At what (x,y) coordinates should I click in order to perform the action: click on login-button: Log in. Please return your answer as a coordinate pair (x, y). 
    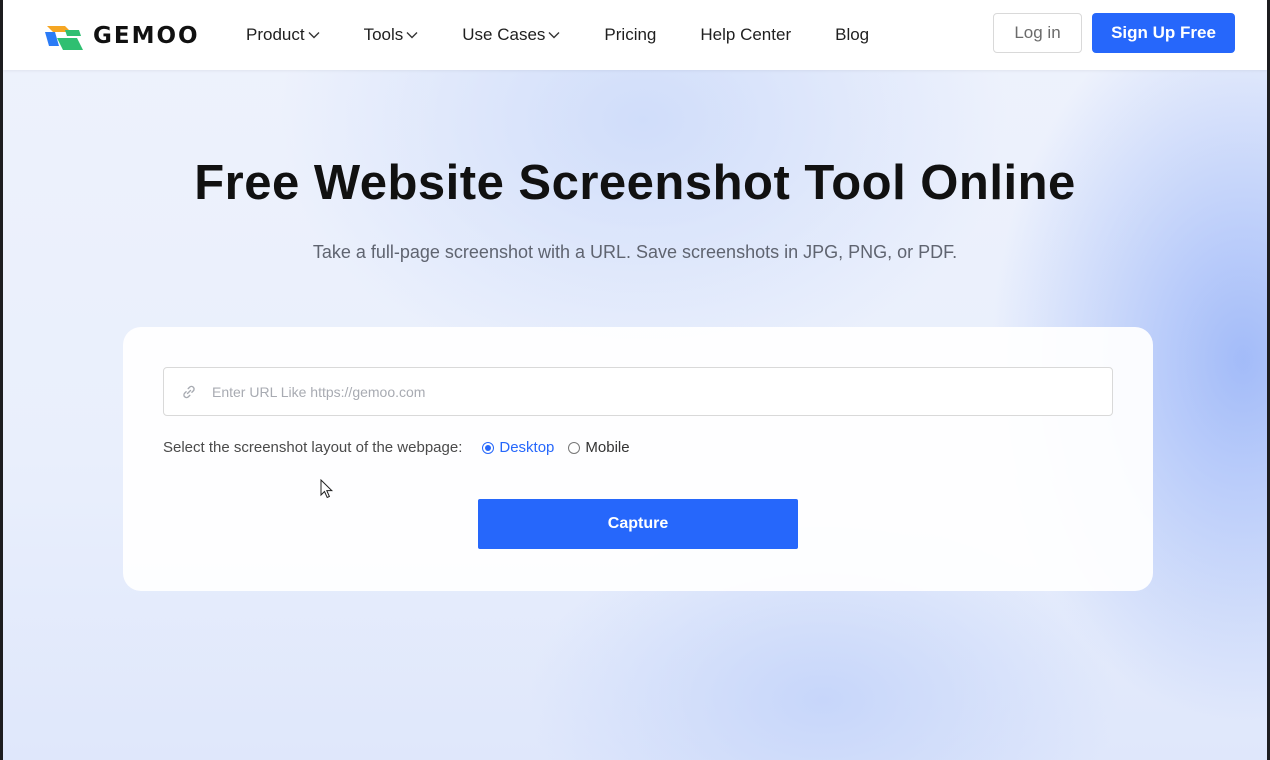
    Looking at the image, I should click on (1037, 33).